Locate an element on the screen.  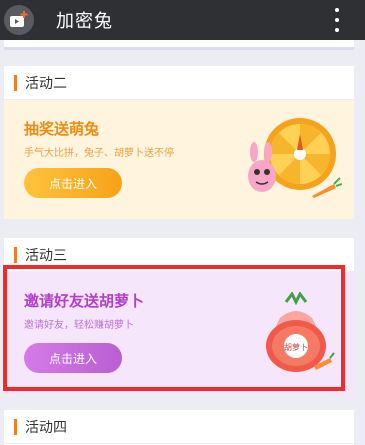
section-header: 活动二 is located at coordinates (179, 83).